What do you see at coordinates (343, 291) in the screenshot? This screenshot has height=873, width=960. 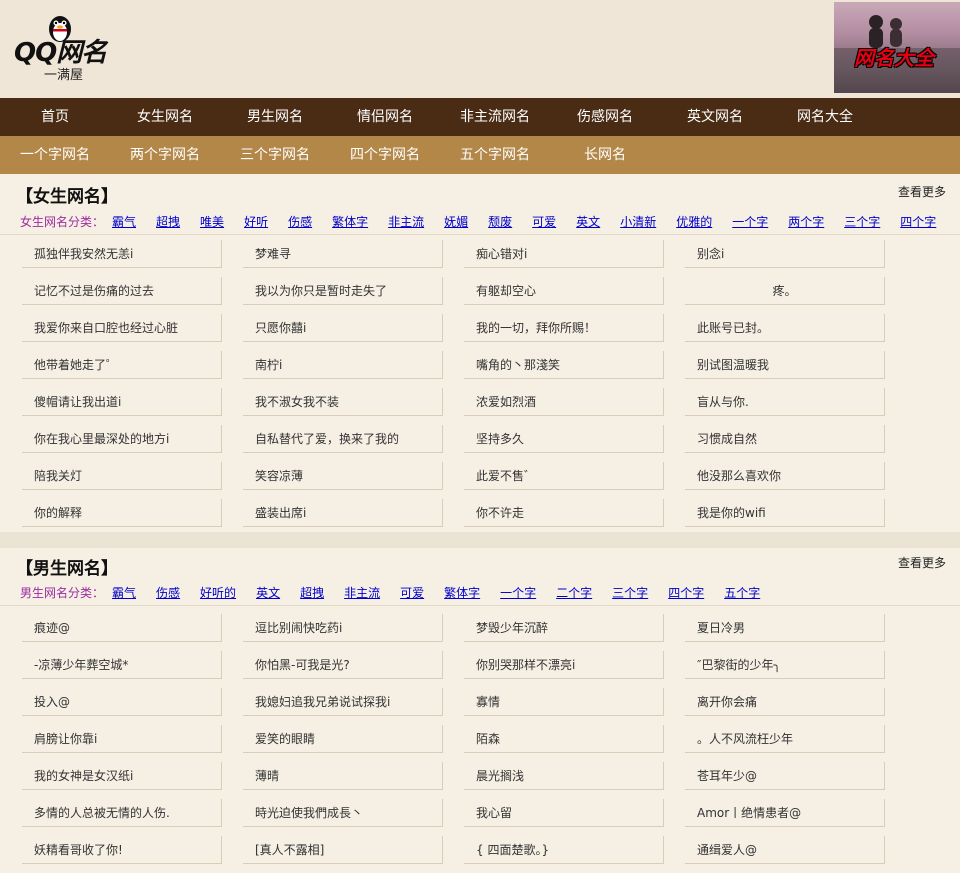 I see `name-item: 我以为你只是暂时走失了` at bounding box center [343, 291].